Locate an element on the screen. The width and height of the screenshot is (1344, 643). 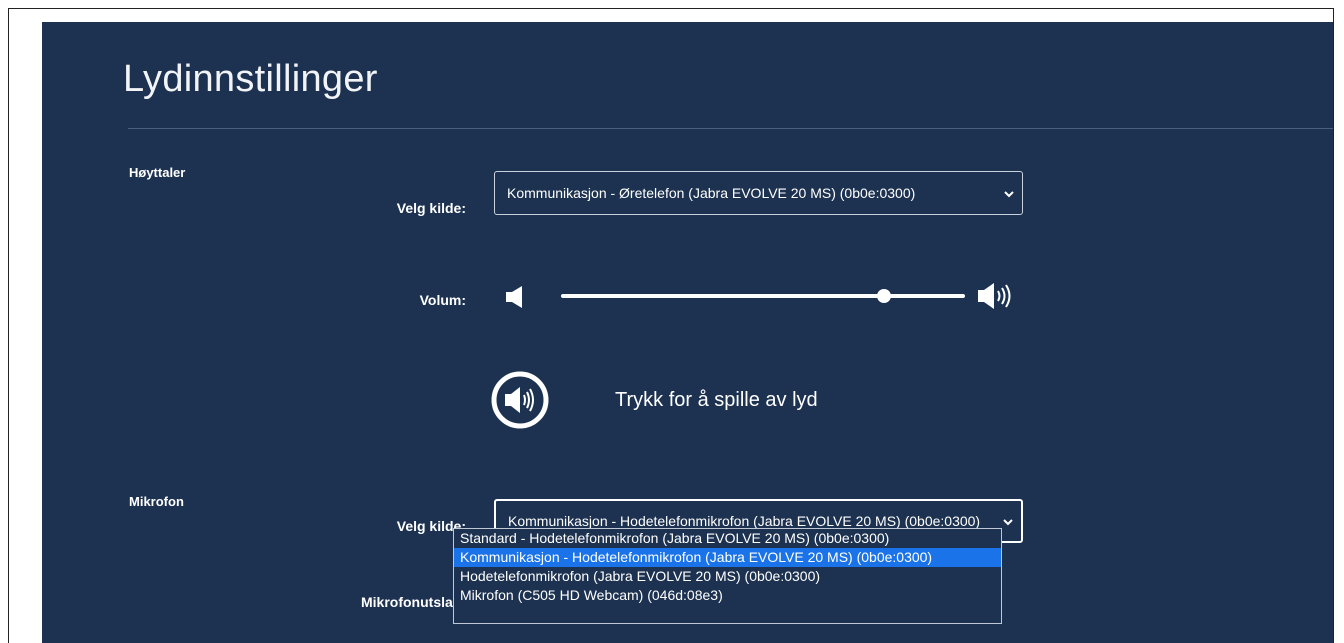
speaker-low-icon is located at coordinates (515, 299).